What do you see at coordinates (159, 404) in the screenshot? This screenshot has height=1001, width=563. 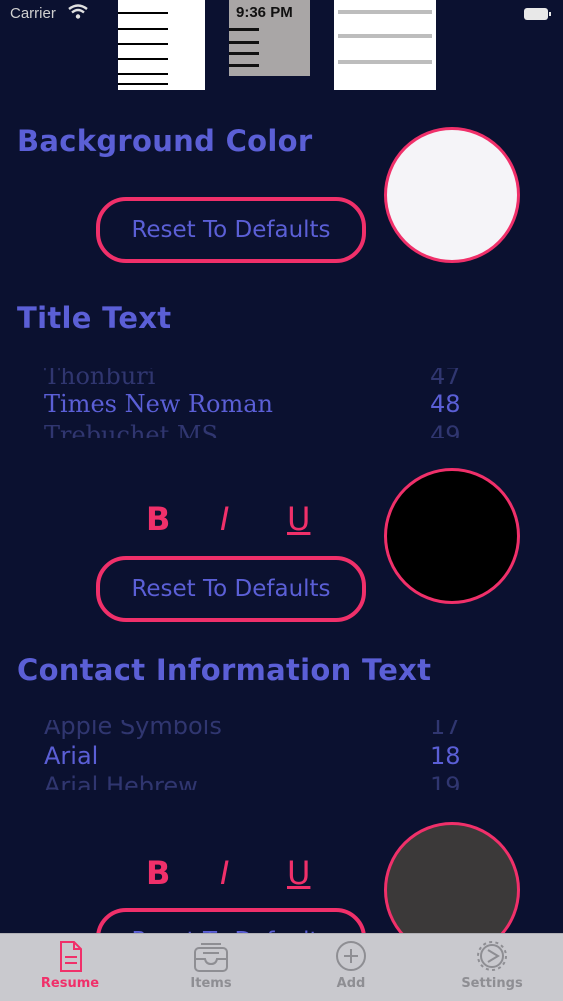 I see `picker-font-name: Times New Roman` at bounding box center [159, 404].